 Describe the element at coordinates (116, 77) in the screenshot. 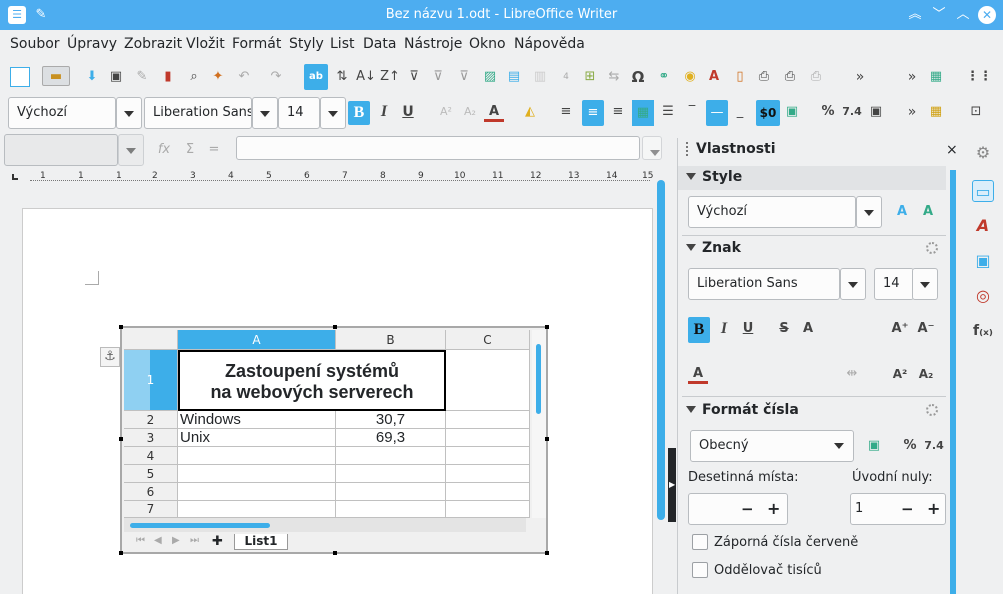

I see `save-icon: ▣` at that location.